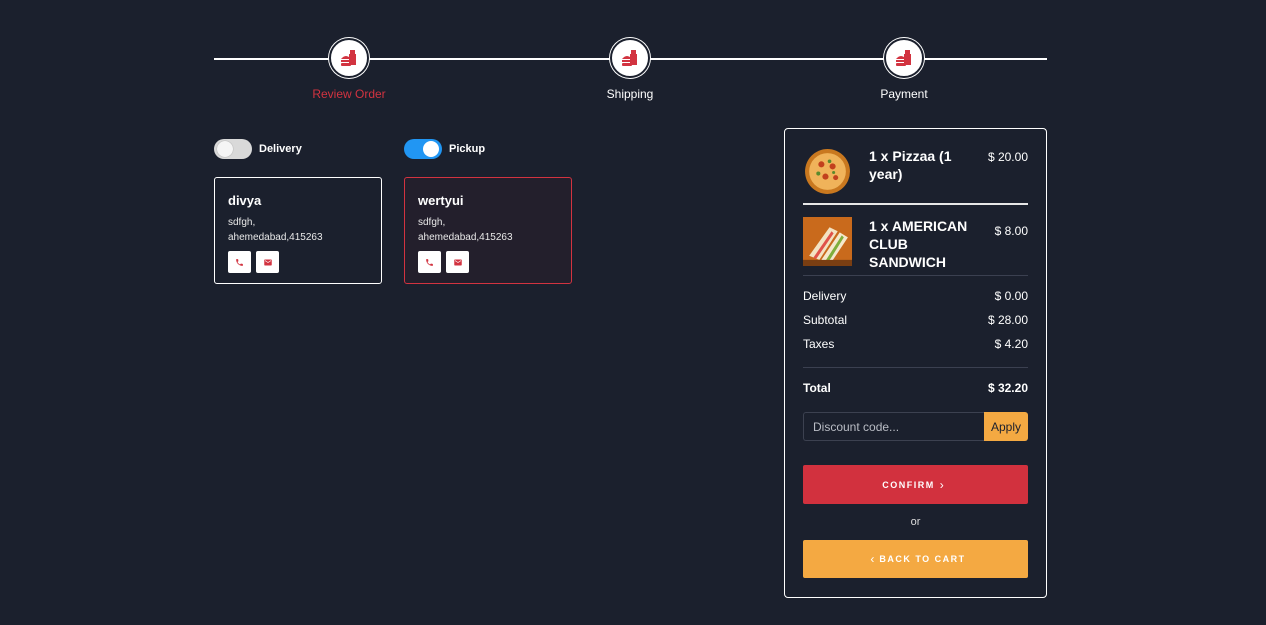  I want to click on discount-form: Apply, so click(915, 426).